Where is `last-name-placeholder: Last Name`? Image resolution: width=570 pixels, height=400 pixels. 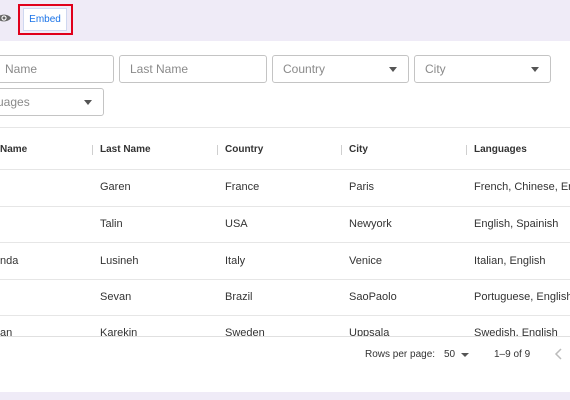 last-name-placeholder: Last Name is located at coordinates (159, 69).